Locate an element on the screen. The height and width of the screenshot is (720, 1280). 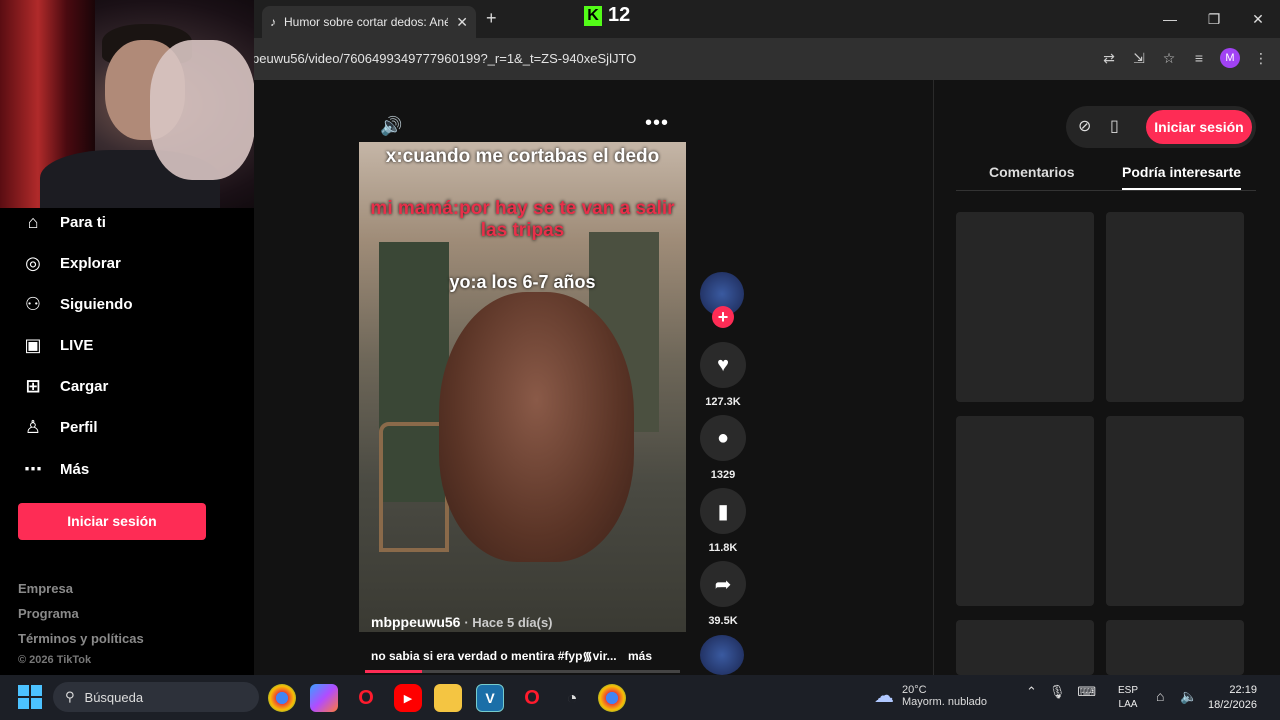
video-author-line: mbppeuwu56 · Hace 5 día(s) is located at coordinates (462, 622).